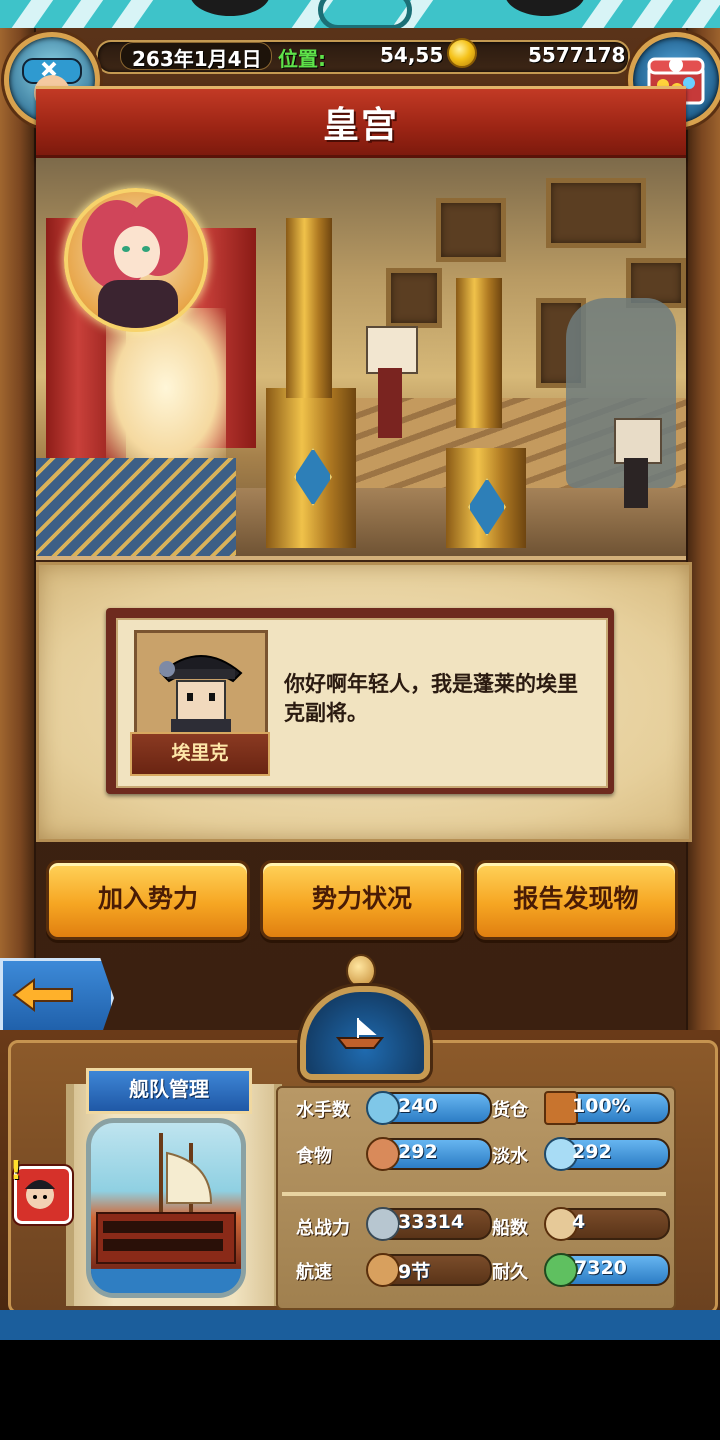  Describe the element at coordinates (431, 698) in the screenshot. I see `dialog-text: 你好啊年轻人，我是蓬莱的埃里克副将。` at that location.